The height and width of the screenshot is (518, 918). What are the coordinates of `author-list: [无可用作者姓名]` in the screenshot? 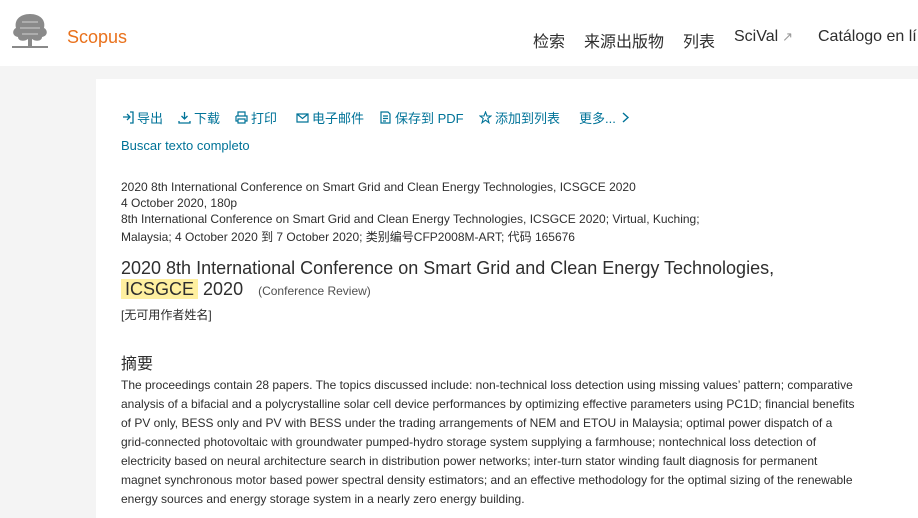 It's located at (166, 315).